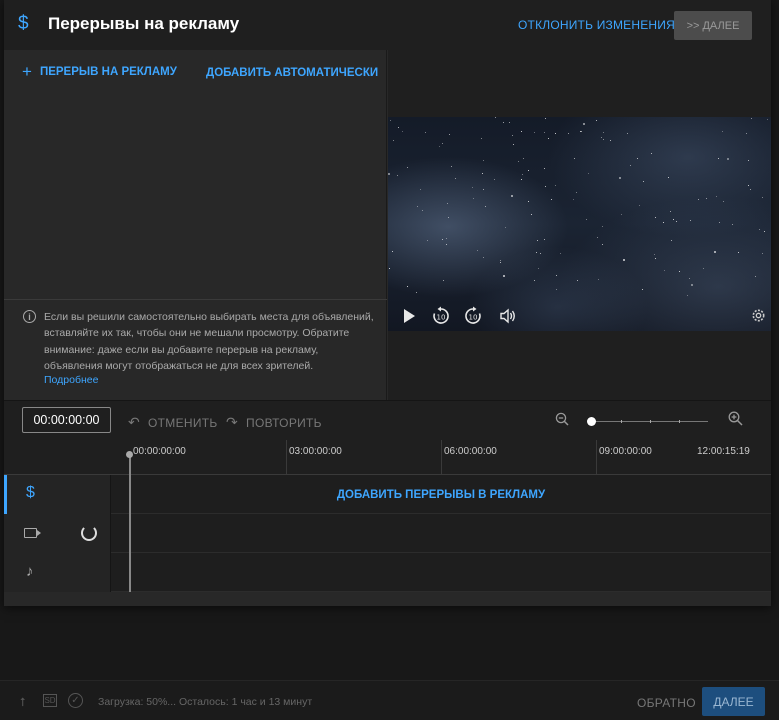  What do you see at coordinates (733, 701) in the screenshot?
I see `next-footer-button: ДАЛЕЕ` at bounding box center [733, 701].